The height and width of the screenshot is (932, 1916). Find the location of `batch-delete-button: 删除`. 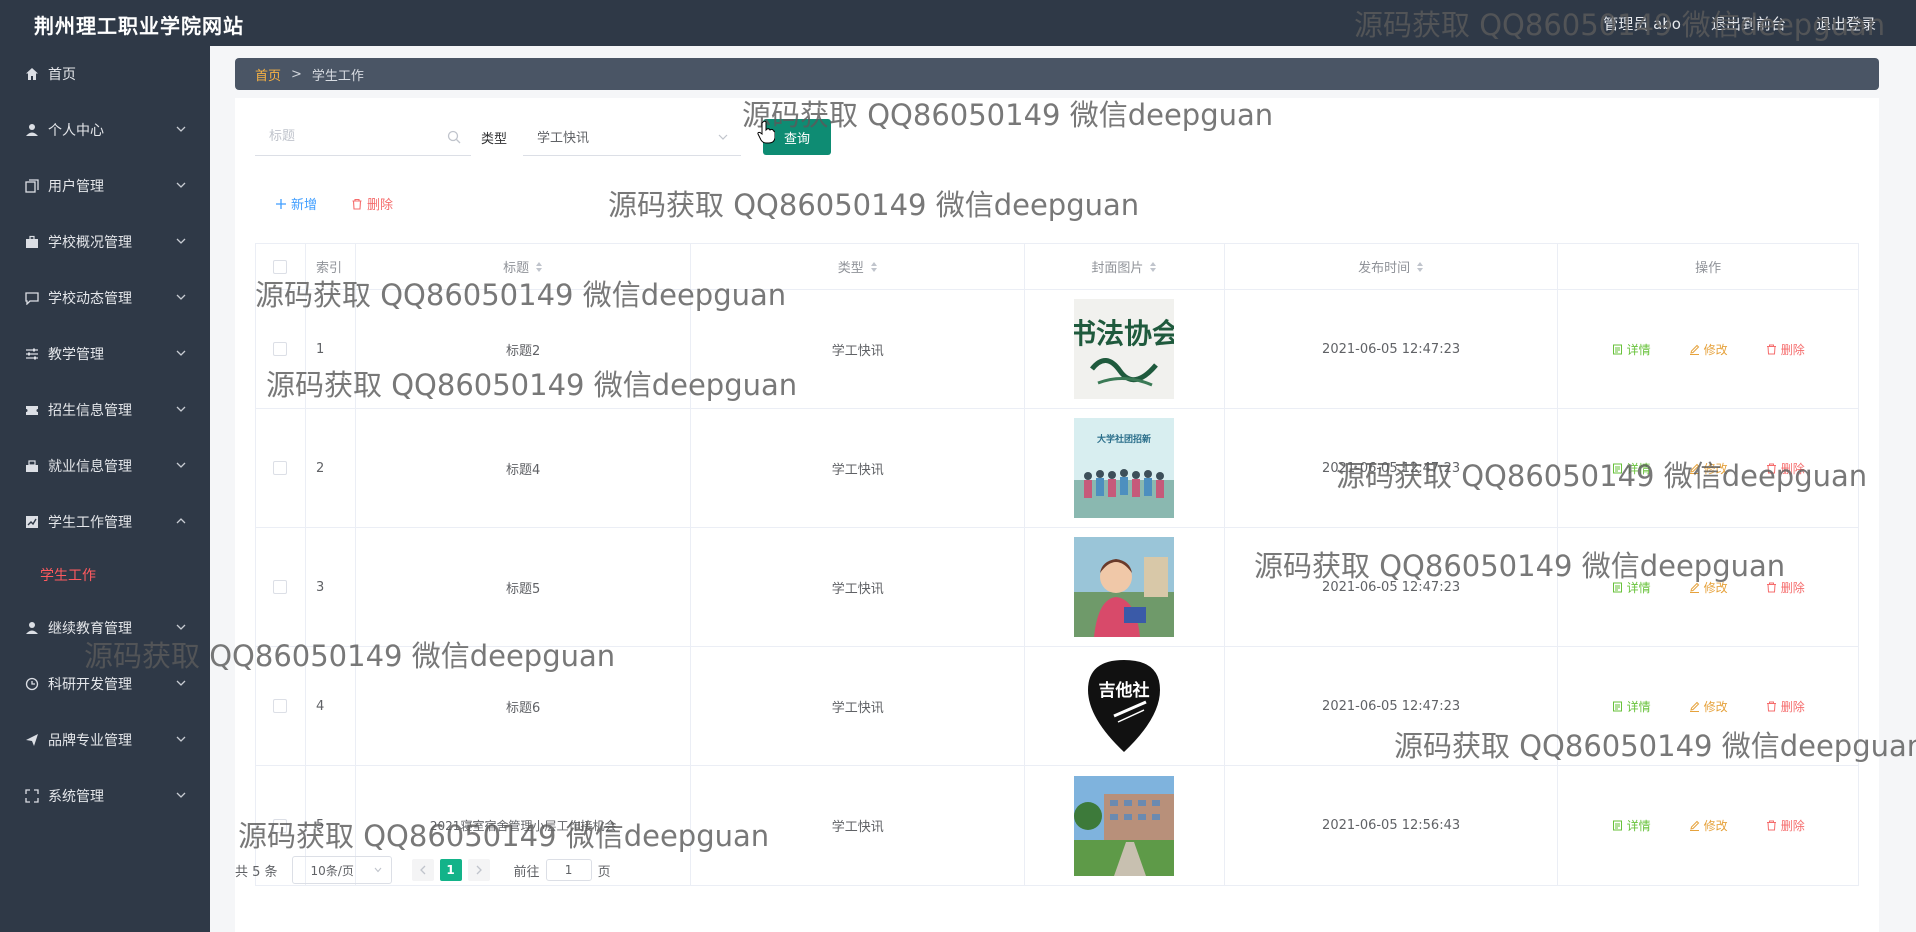

batch-delete-button: 删除 is located at coordinates (372, 203).